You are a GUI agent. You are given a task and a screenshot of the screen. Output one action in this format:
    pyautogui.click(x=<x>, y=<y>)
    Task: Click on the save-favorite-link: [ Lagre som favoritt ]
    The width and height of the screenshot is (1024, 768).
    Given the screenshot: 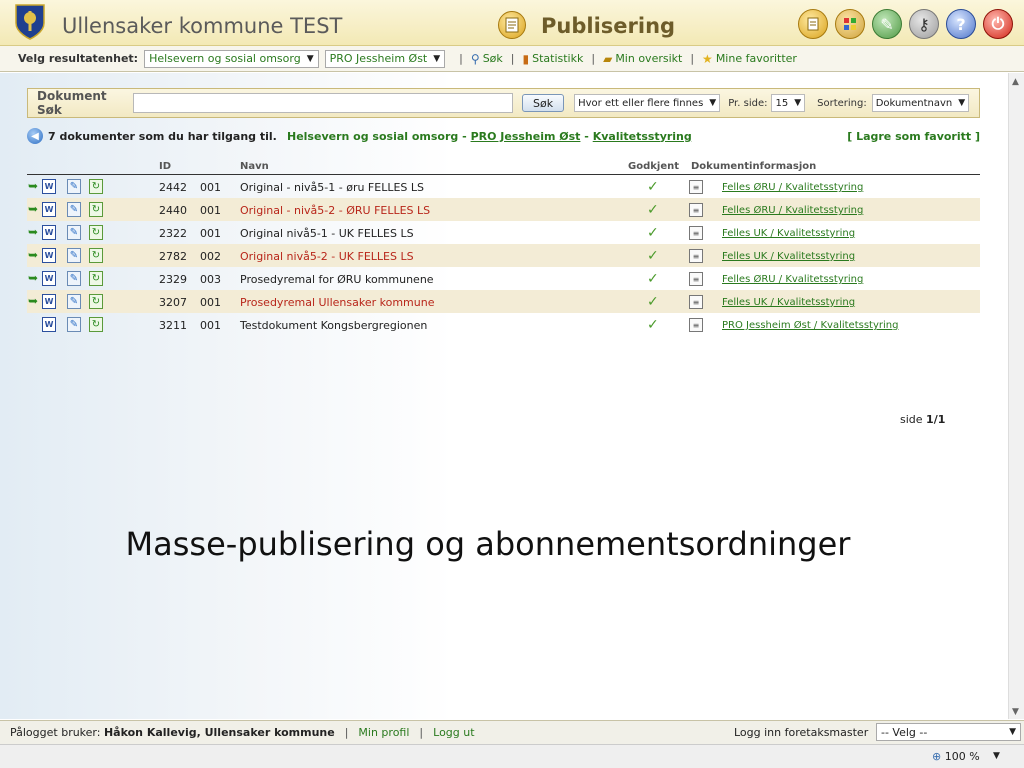 What is the action you would take?
    pyautogui.click(x=913, y=136)
    